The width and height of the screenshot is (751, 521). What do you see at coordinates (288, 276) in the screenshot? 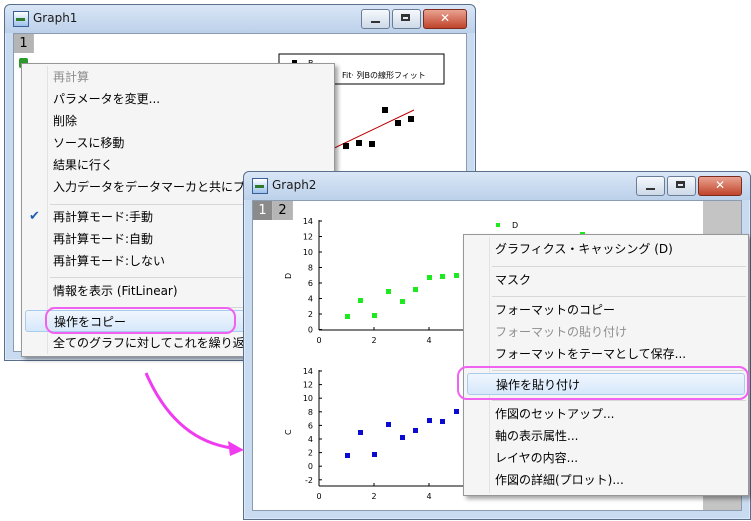
I see `top-plot-ylabel: D` at bounding box center [288, 276].